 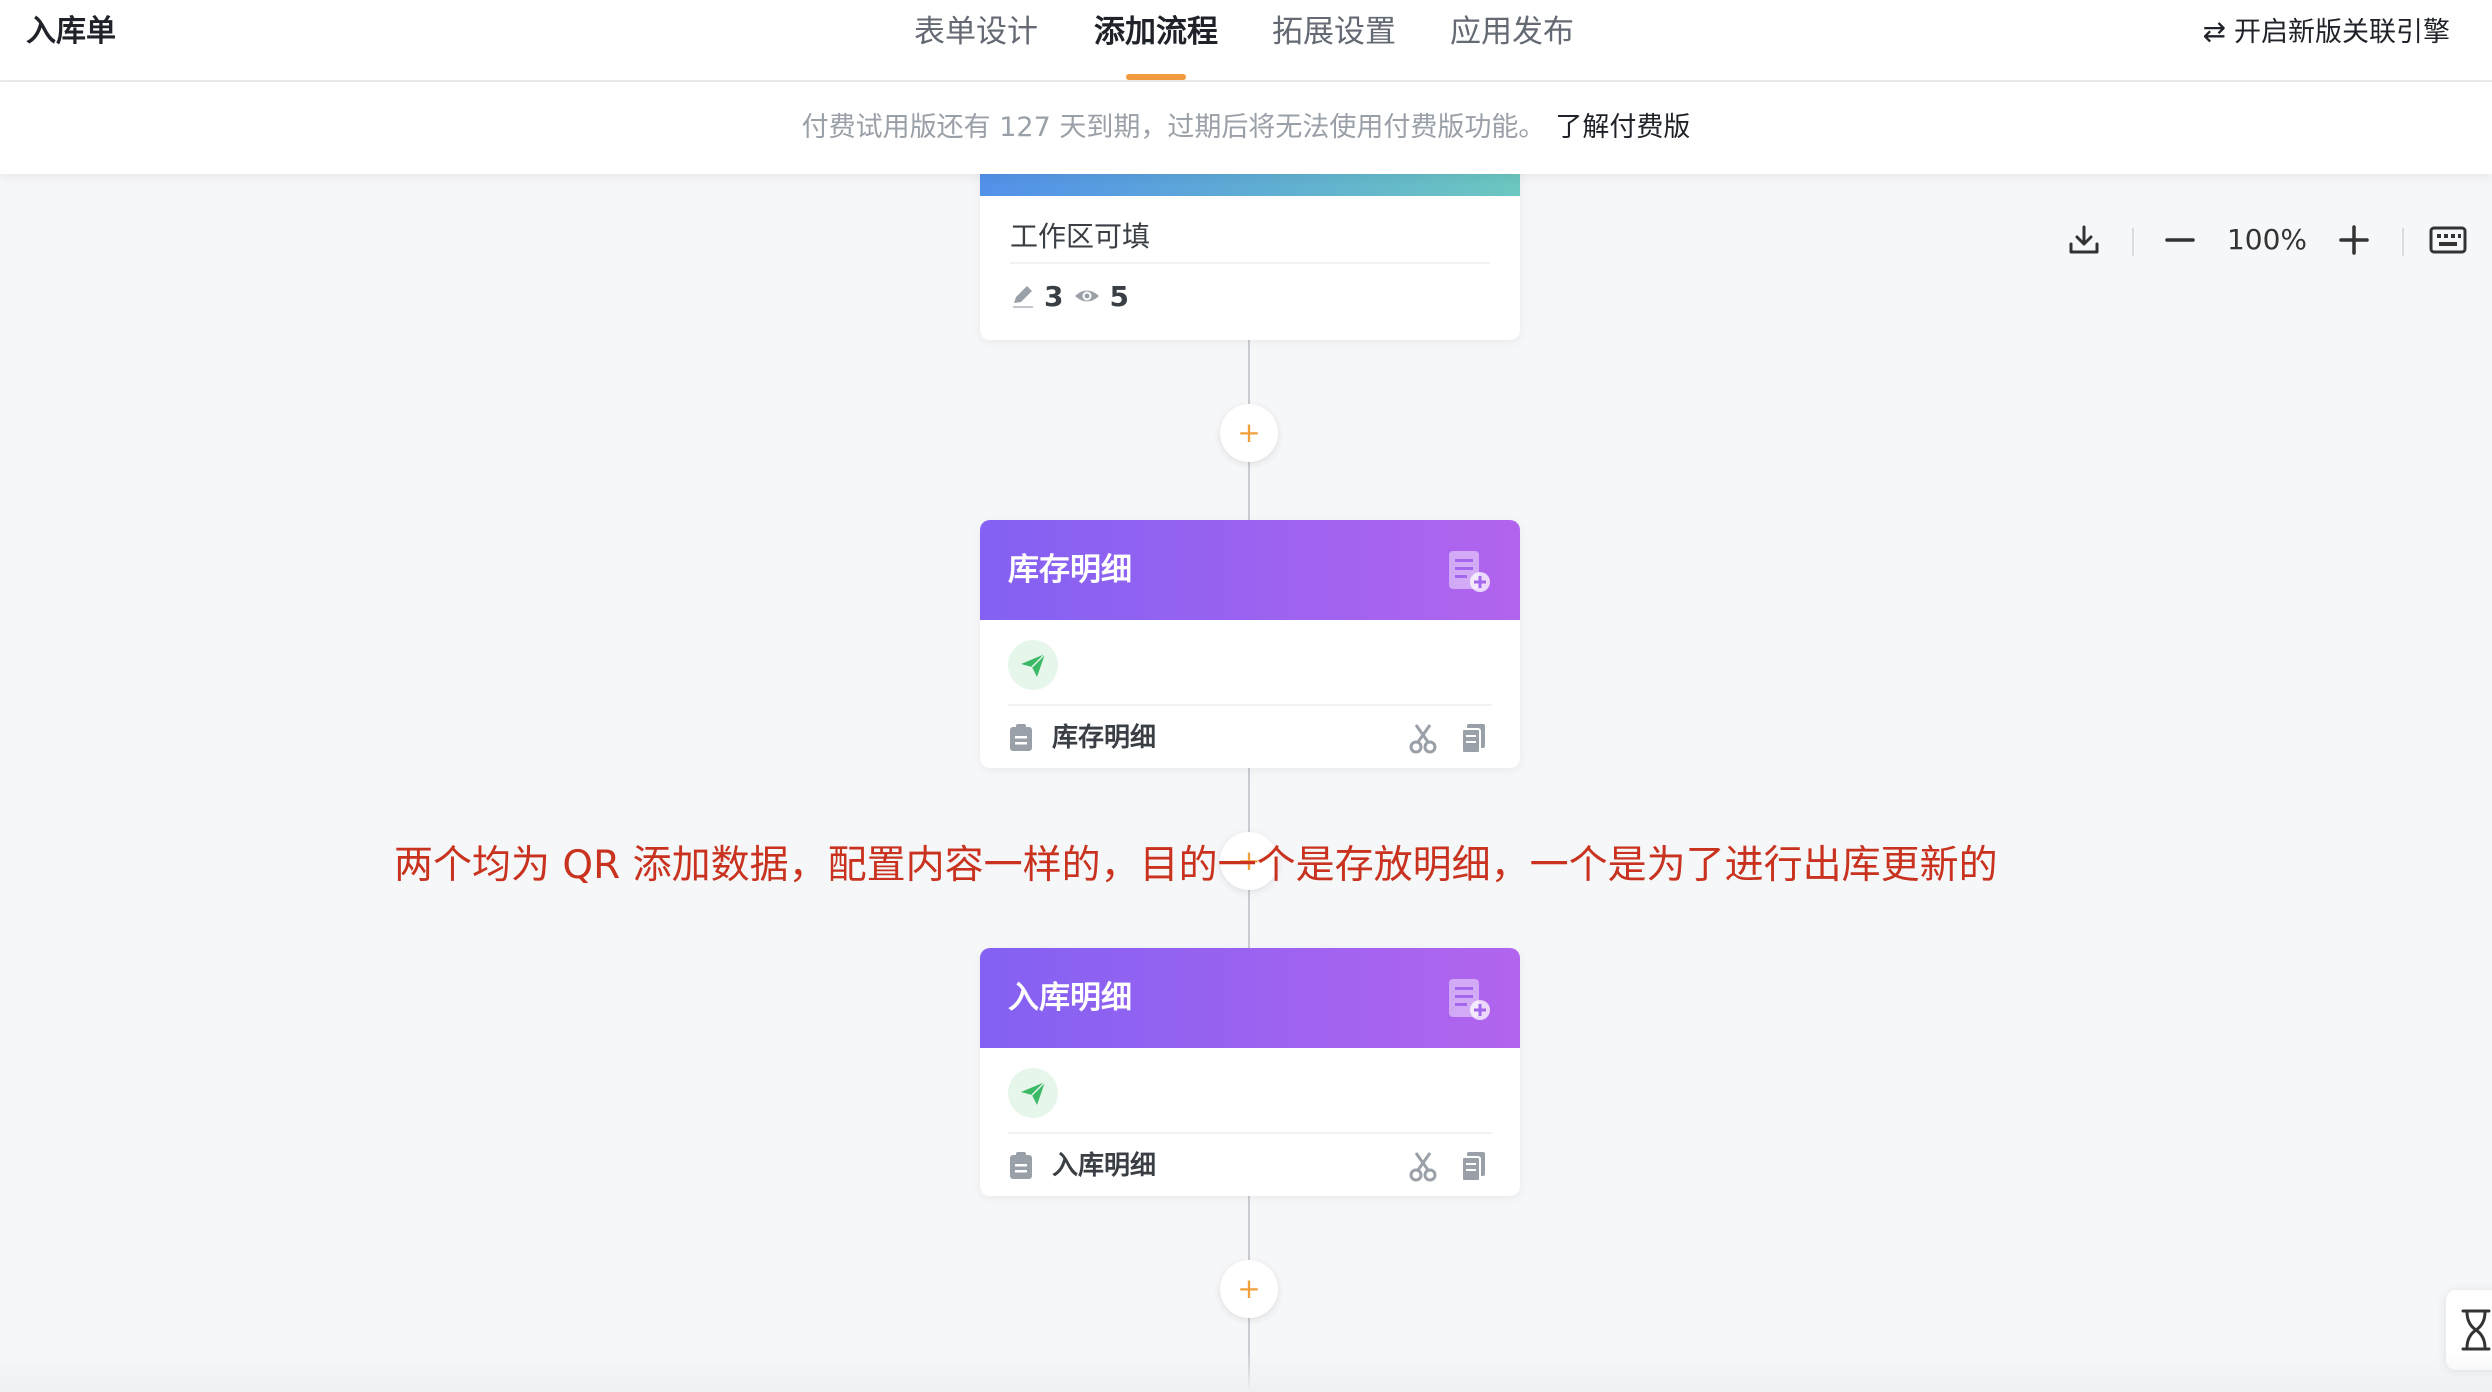 I want to click on node-card-inventory-detail: 库存明细 库存明细, so click(x=1250, y=644).